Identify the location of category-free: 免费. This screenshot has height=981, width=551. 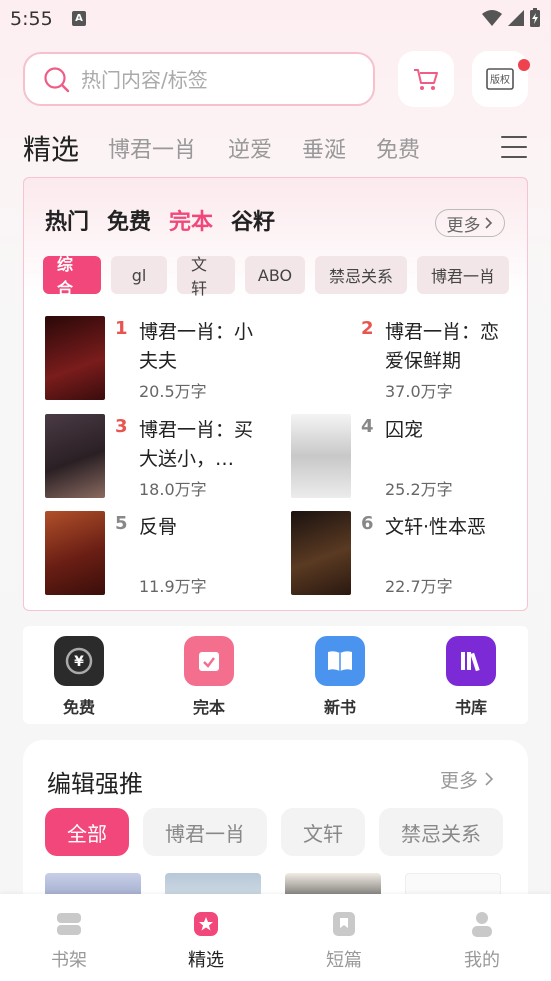
(129, 220).